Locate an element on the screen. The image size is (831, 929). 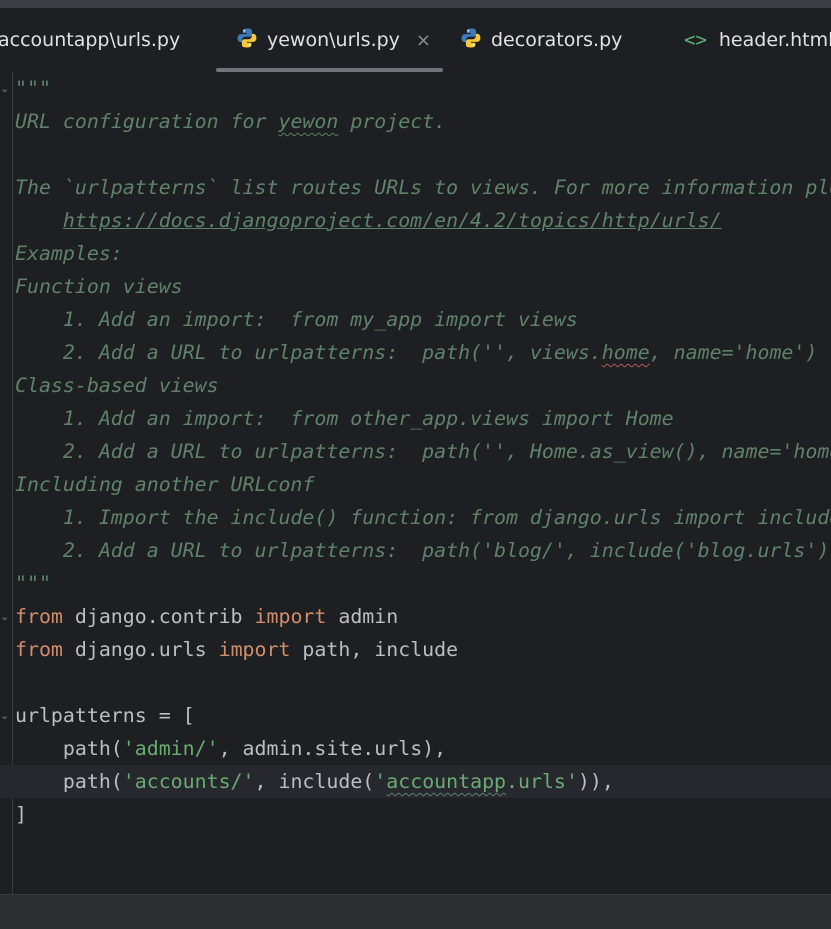
code-line: urlpatterns = [ is located at coordinates (105, 715).